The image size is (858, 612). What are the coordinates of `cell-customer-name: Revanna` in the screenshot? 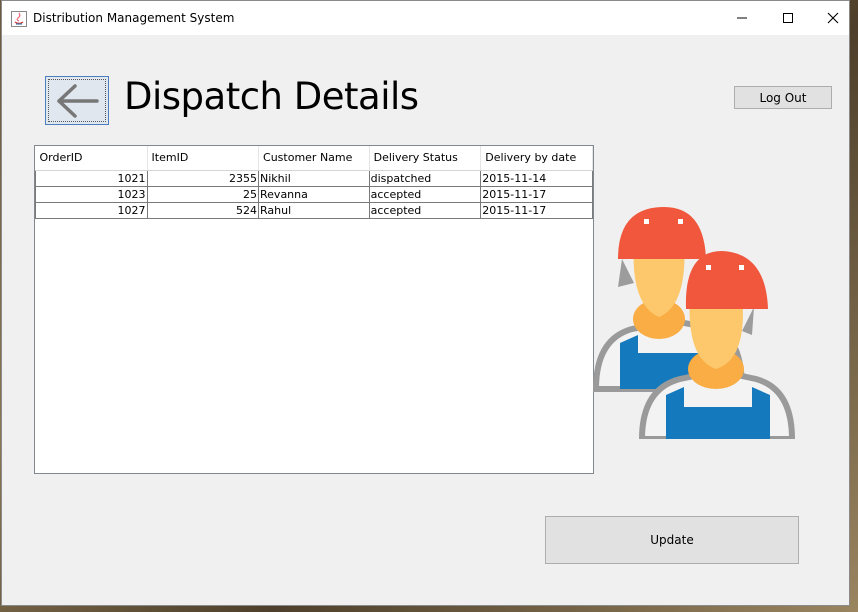 It's located at (314, 194).